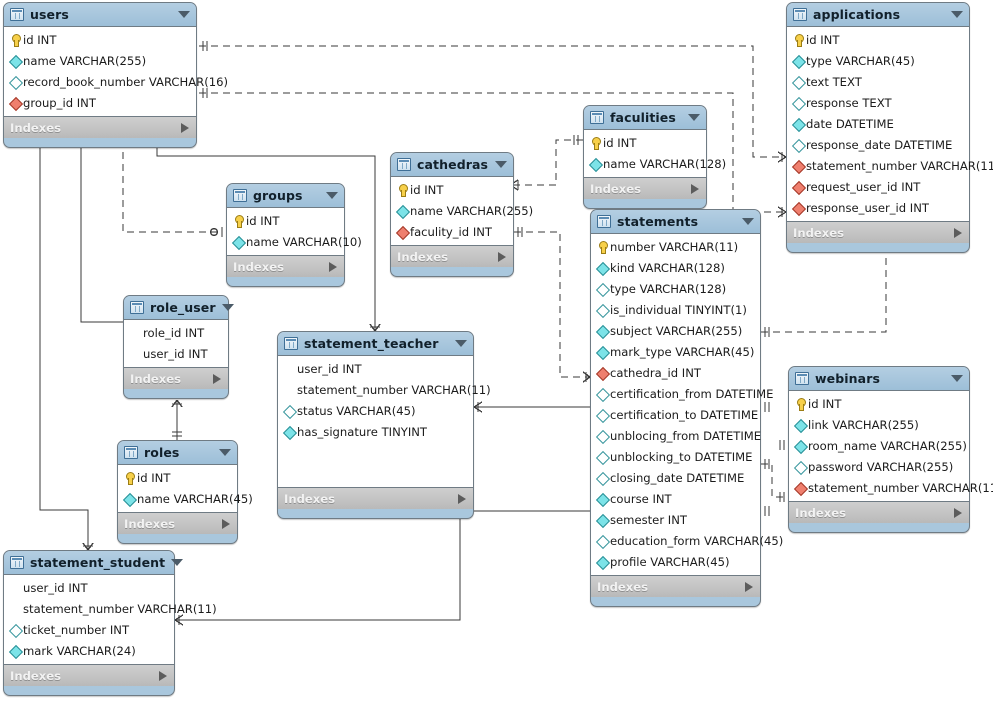 This screenshot has width=993, height=710. I want to click on column-row: semester INT, so click(675, 519).